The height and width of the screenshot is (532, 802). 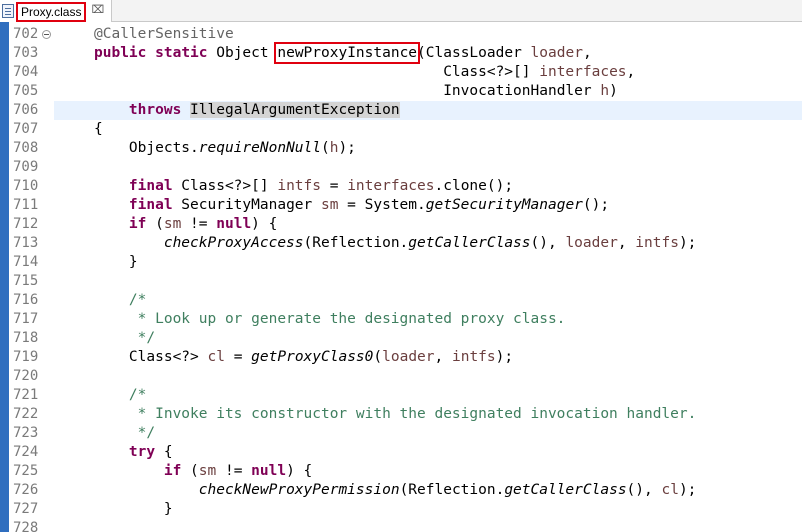 I want to click on code-token: try, so click(x=142, y=452).